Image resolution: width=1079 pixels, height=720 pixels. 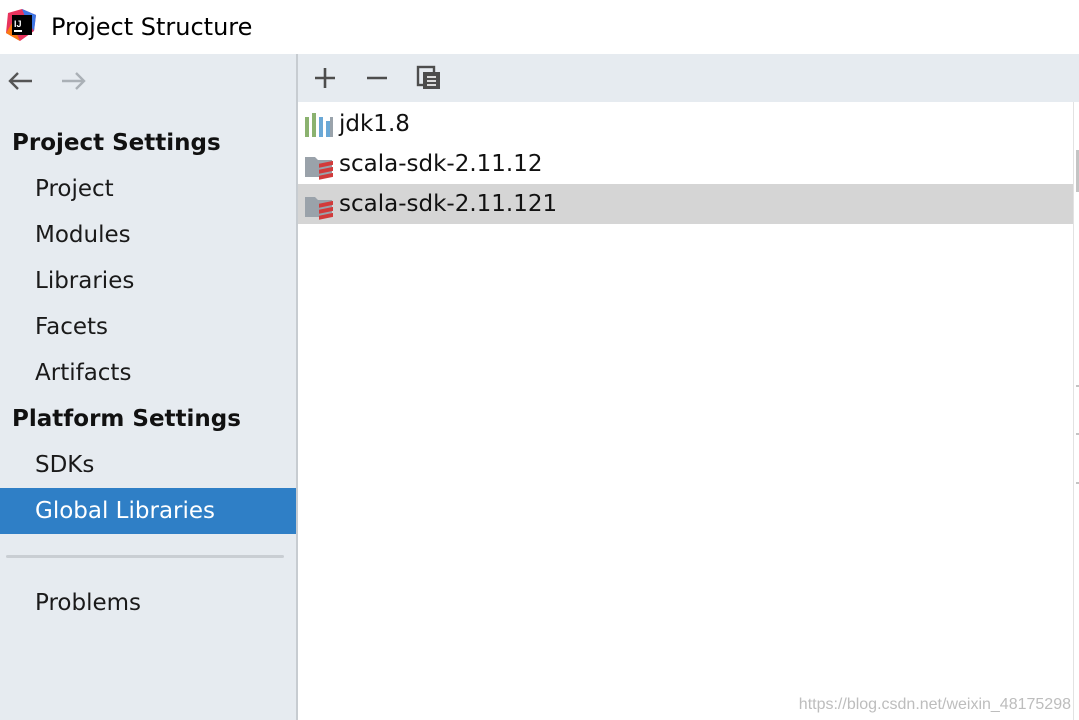 What do you see at coordinates (148, 373) in the screenshot?
I see `sidebar-item-artifacts: Artifacts` at bounding box center [148, 373].